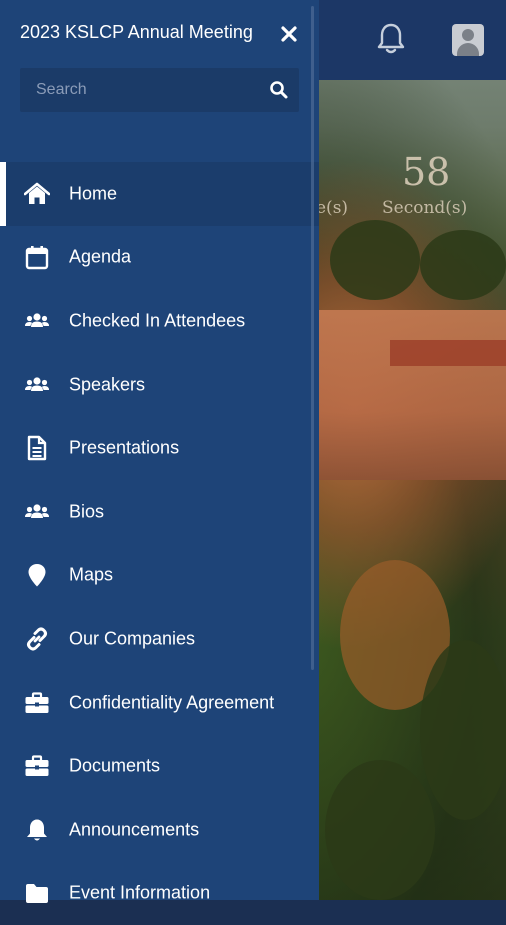 The width and height of the screenshot is (506, 925). Describe the element at coordinates (124, 447) in the screenshot. I see `menu-label: Presentations` at that location.